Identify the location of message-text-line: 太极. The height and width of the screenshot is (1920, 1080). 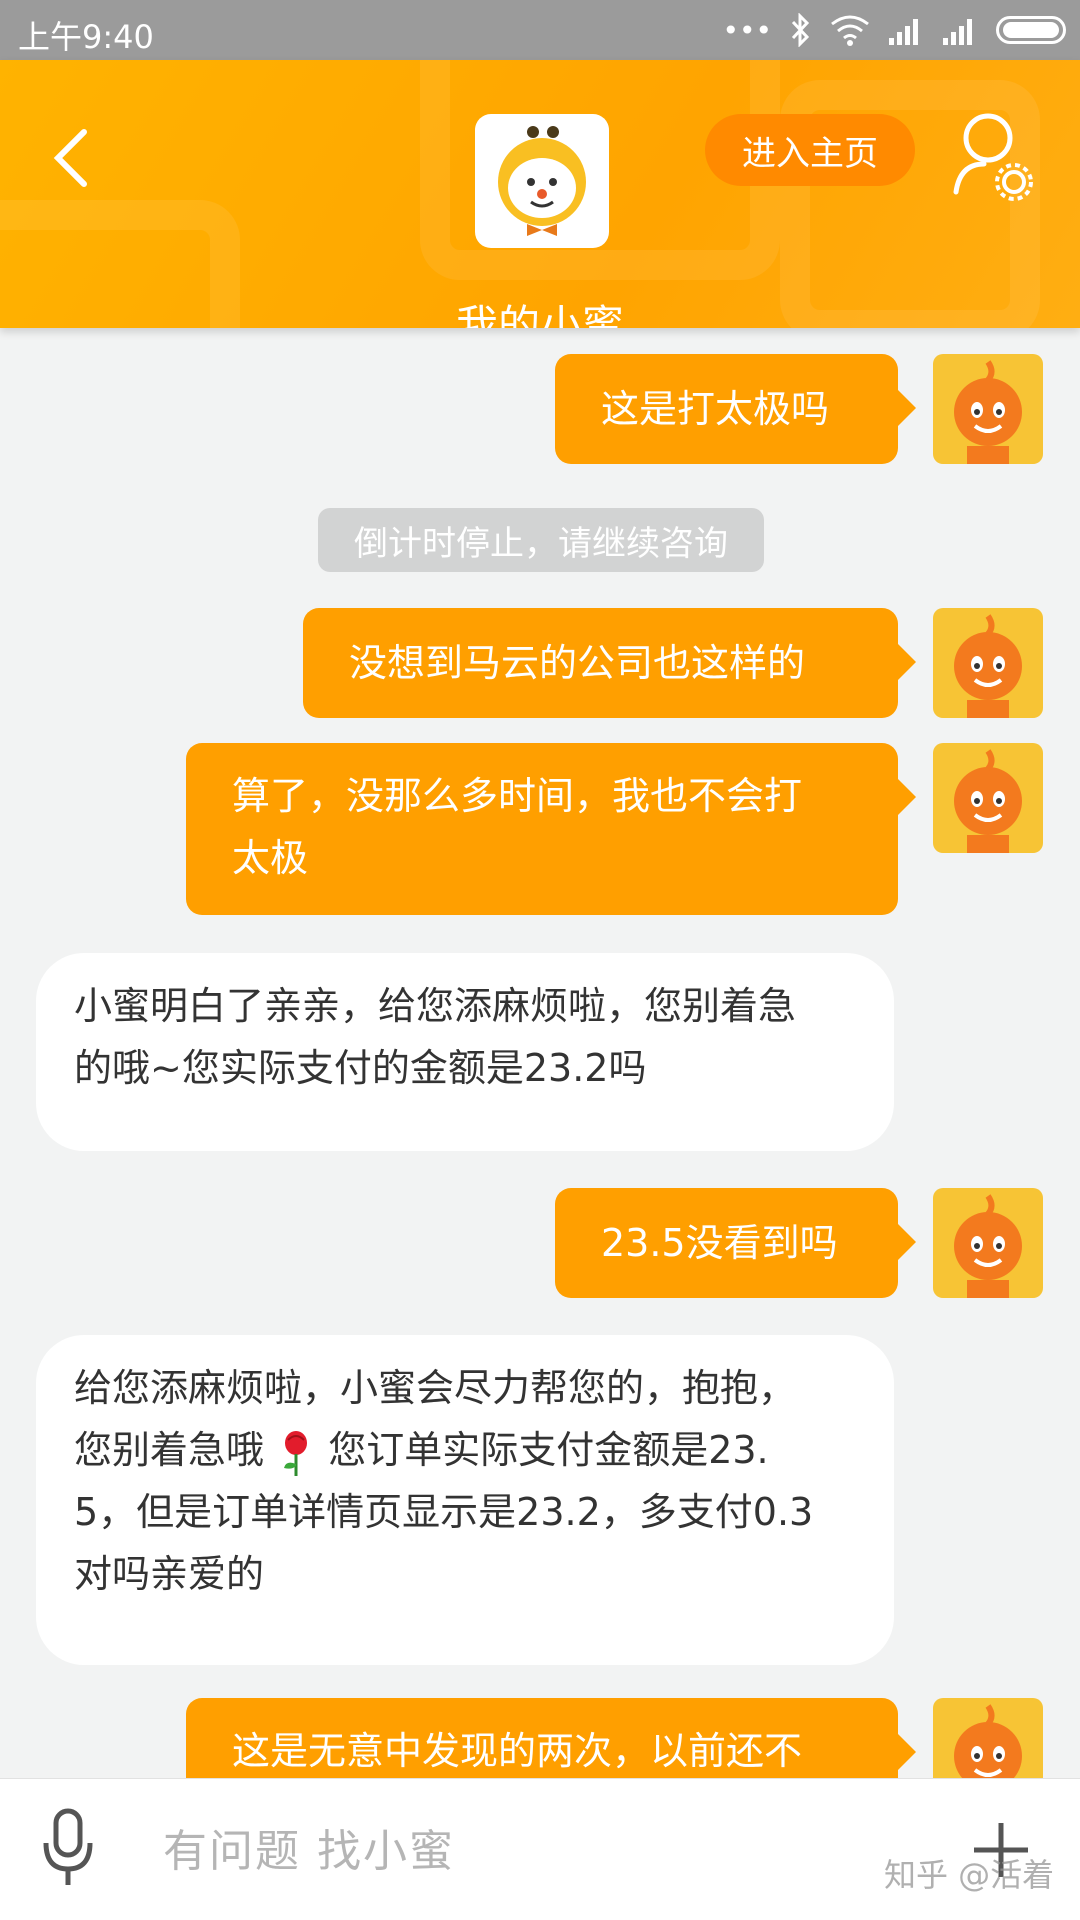
(270, 858).